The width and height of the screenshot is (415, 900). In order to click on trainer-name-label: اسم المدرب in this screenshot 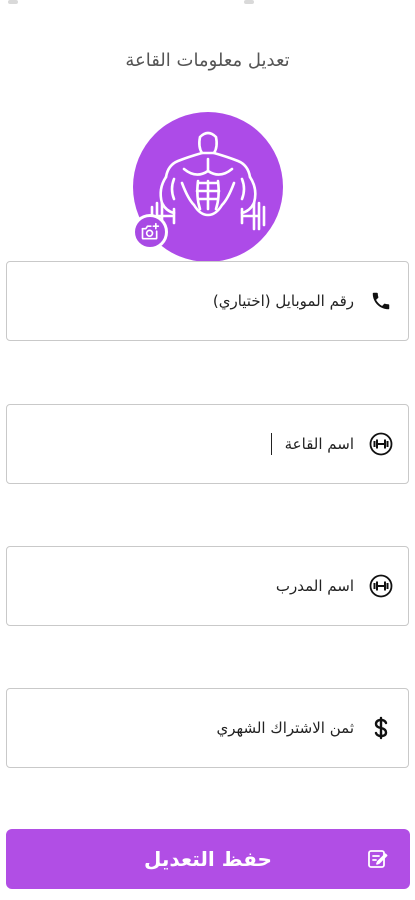, I will do `click(314, 586)`.